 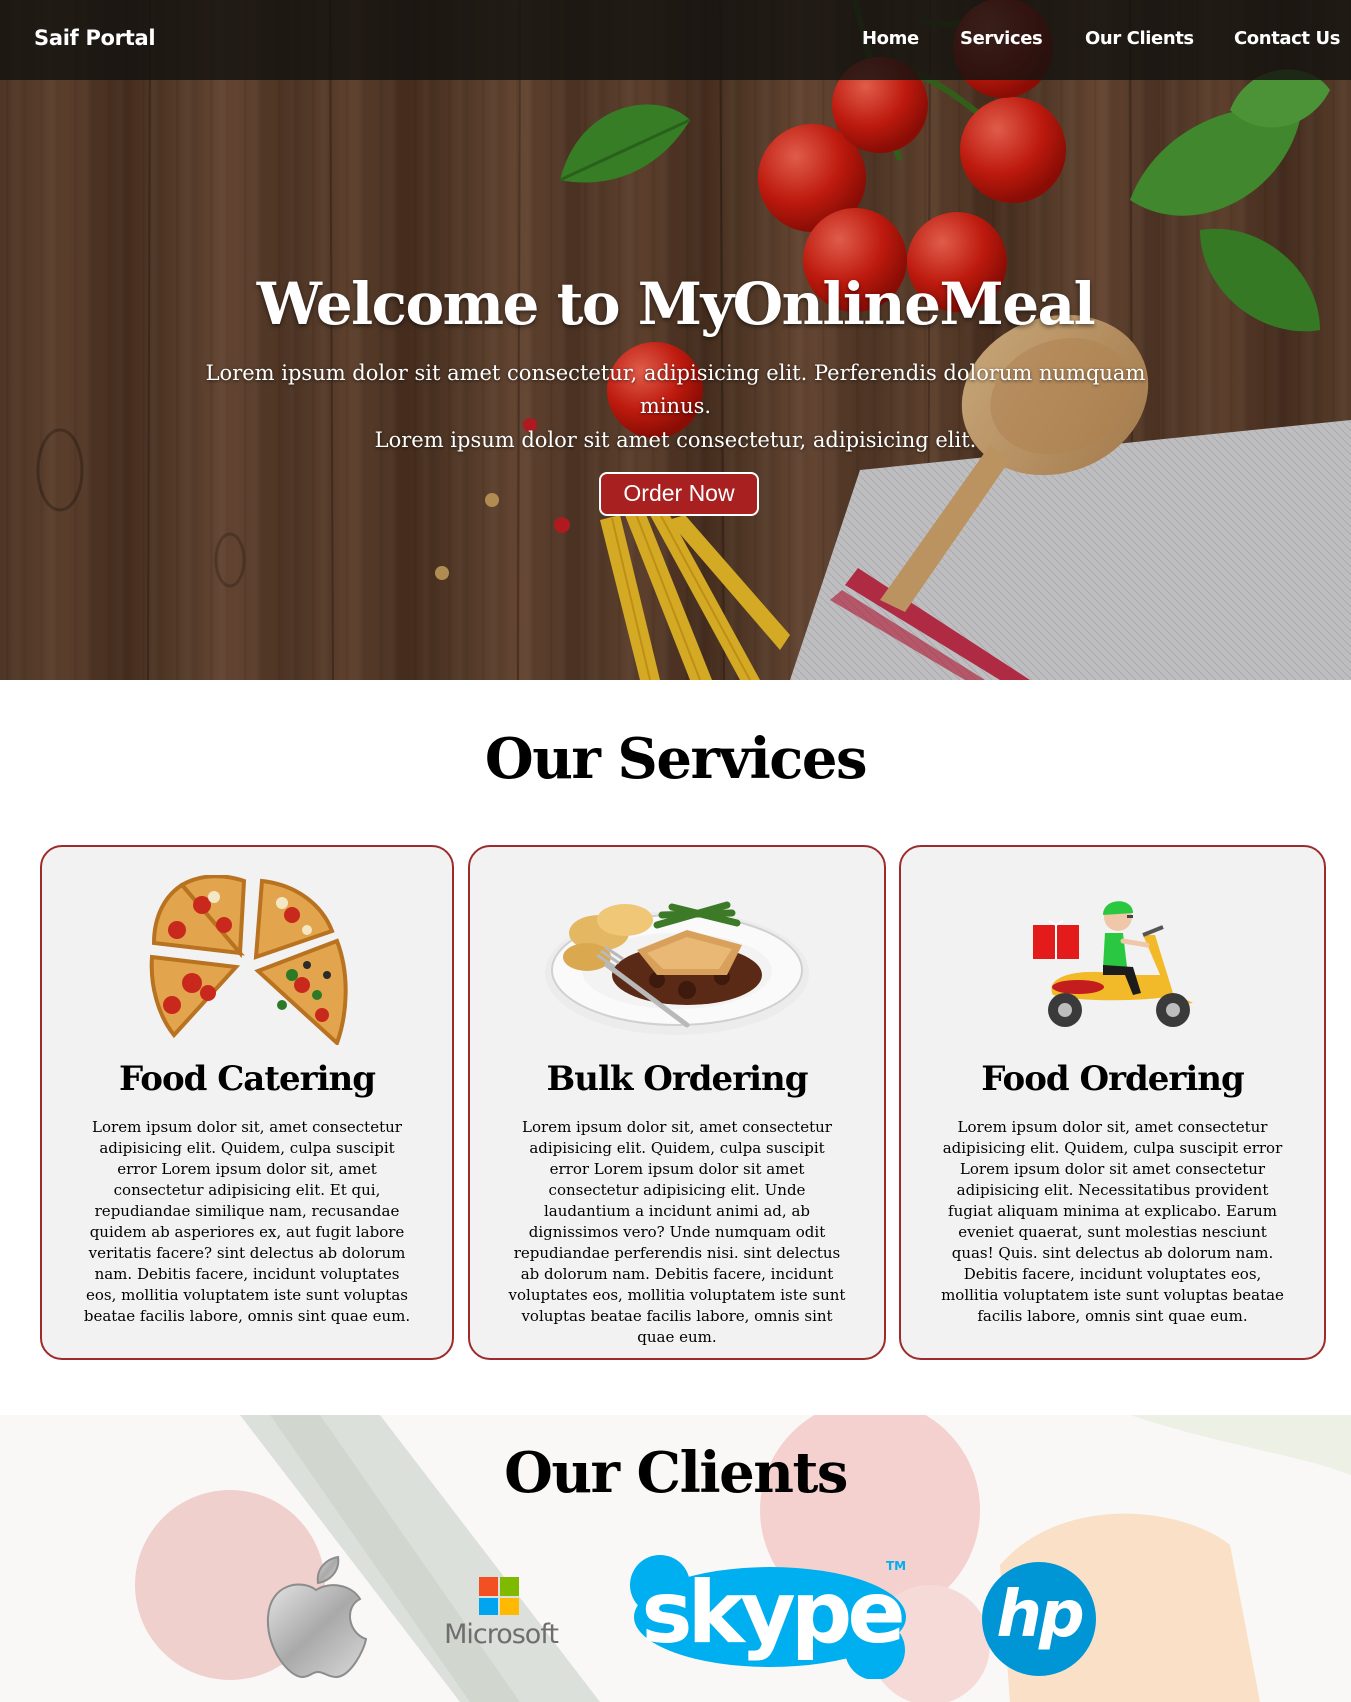 I want to click on hp-logo-icon: hp, so click(x=1039, y=1619).